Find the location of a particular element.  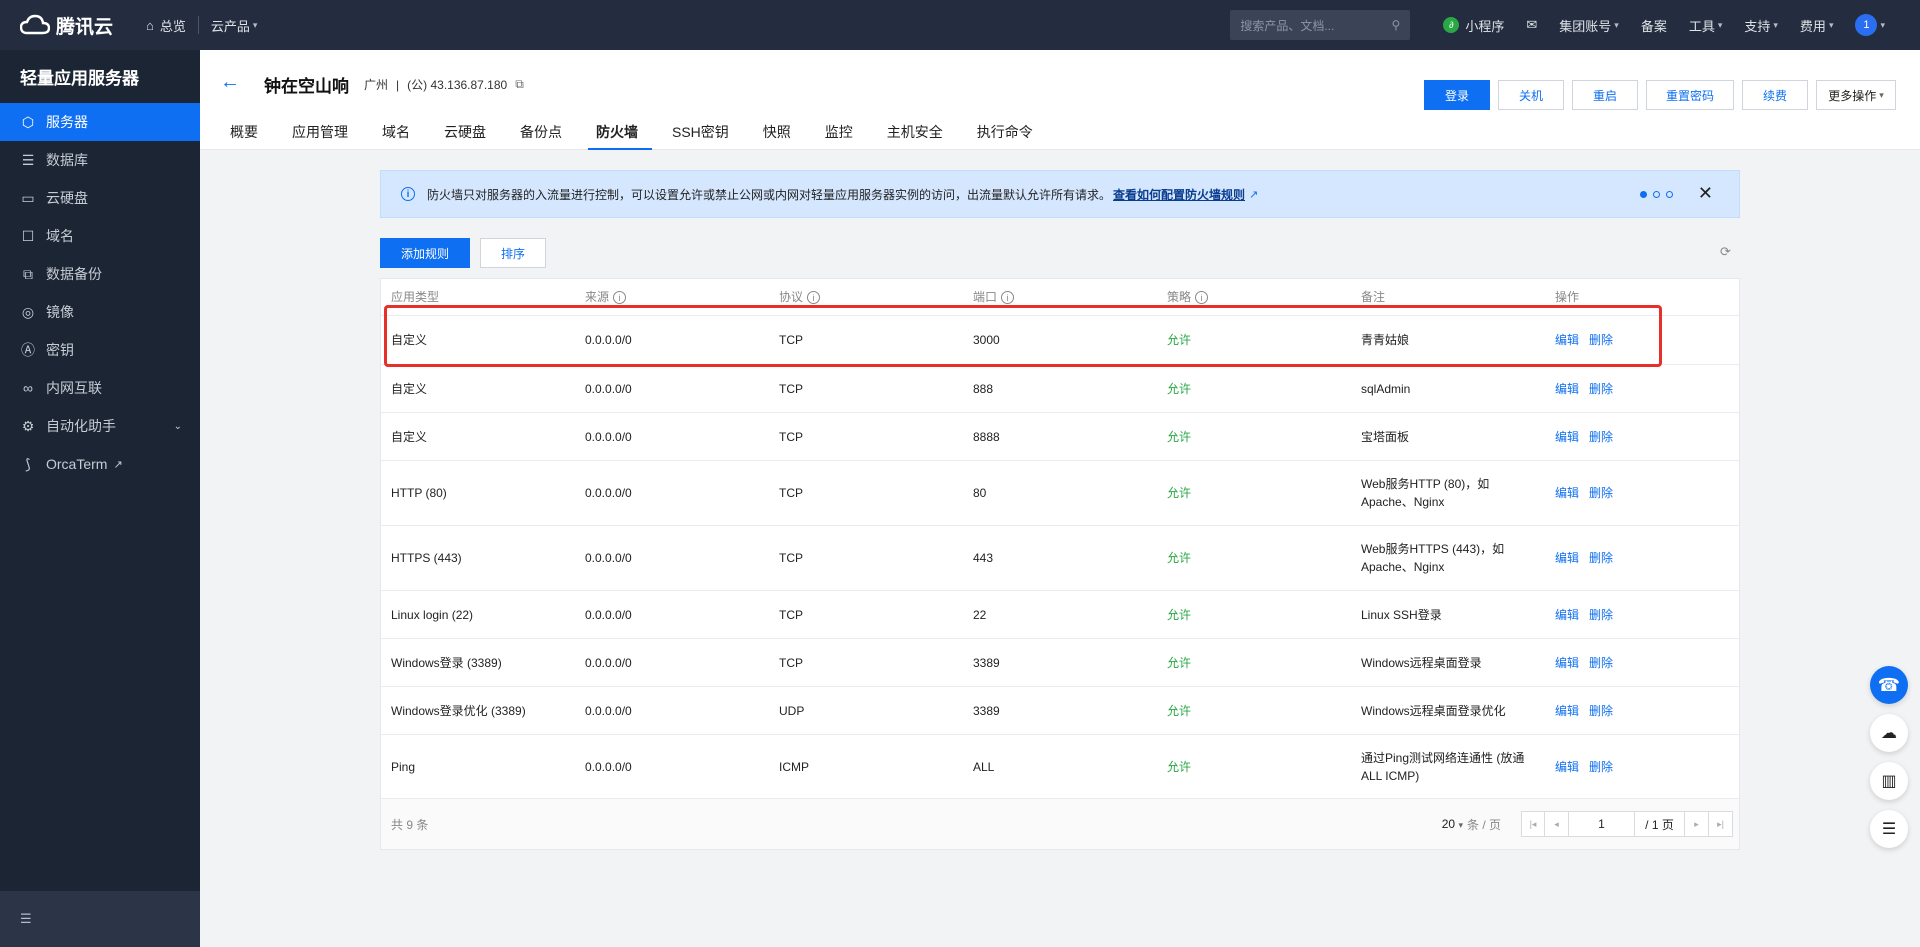

cell-note: 宝塔面板 is located at coordinates (1385, 436).